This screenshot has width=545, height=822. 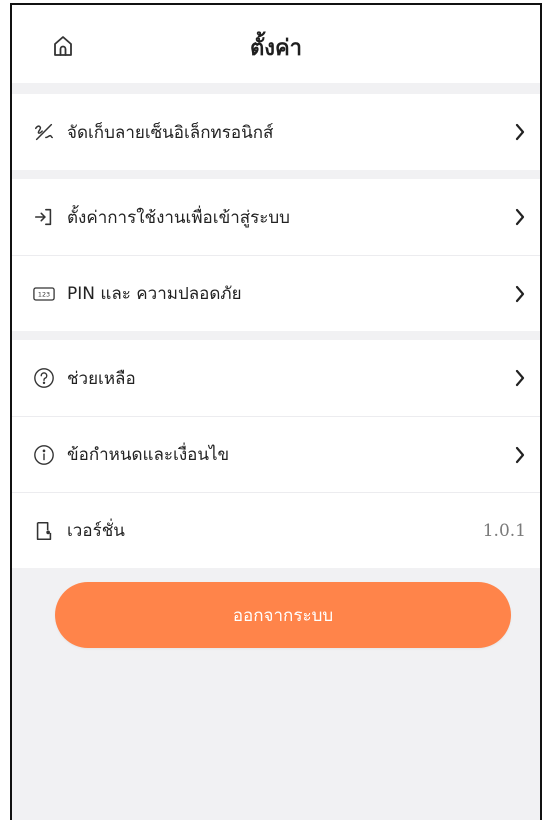 I want to click on version-icon, so click(x=44, y=531).